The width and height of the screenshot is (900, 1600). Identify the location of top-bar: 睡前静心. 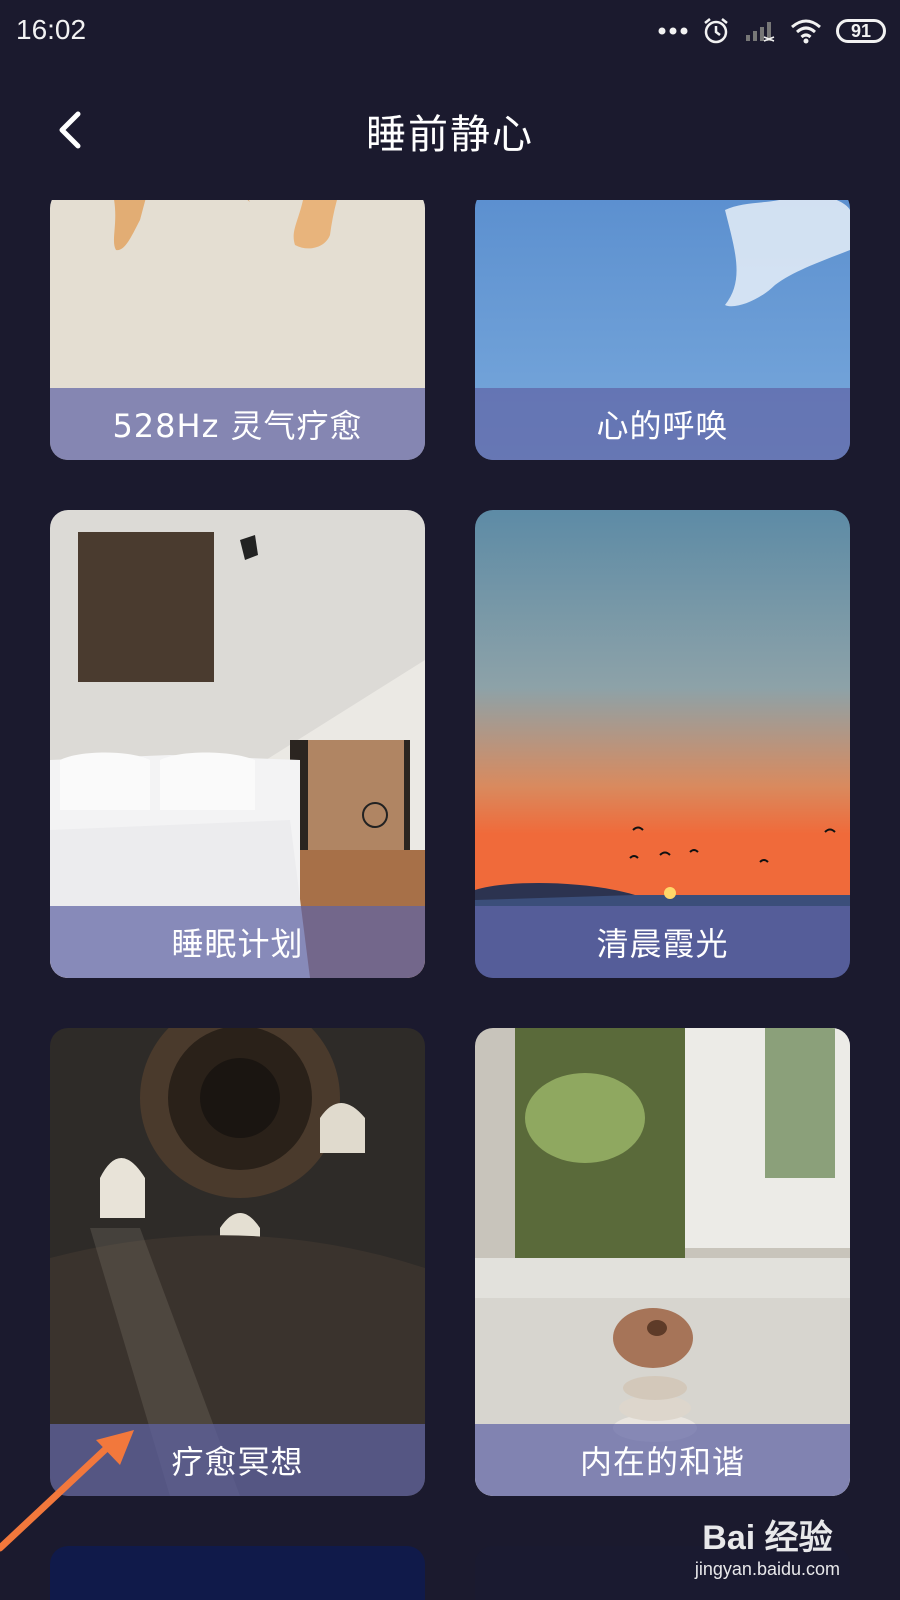
(450, 132).